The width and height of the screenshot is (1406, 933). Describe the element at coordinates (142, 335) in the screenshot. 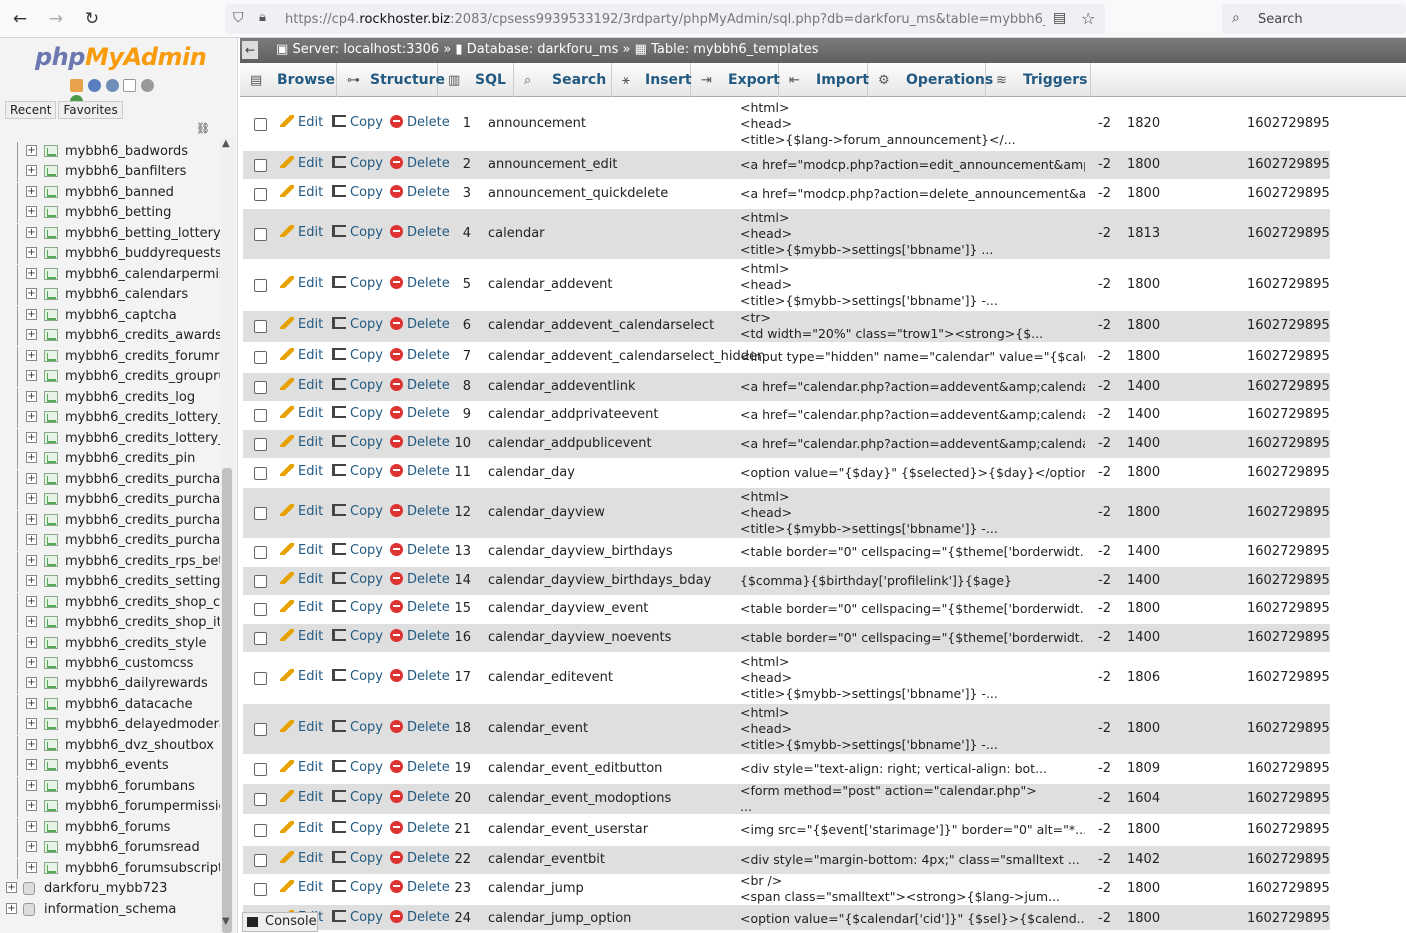

I see `sidebar-table-name: mybbh6_credits_awards` at that location.